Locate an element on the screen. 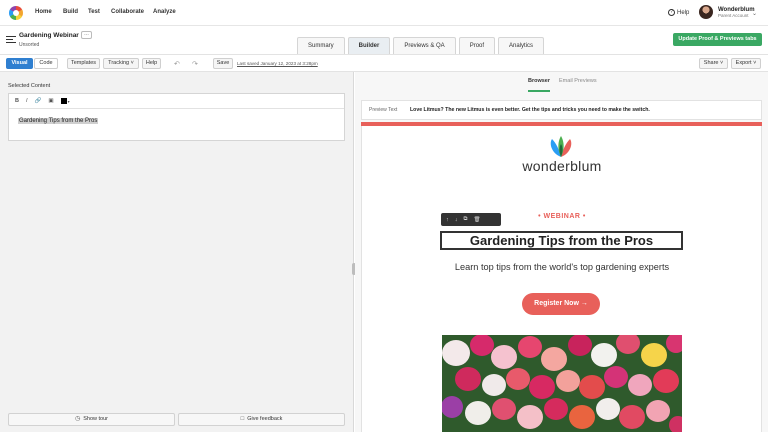  duplicate-icon: ⧉ is located at coordinates (466, 219).